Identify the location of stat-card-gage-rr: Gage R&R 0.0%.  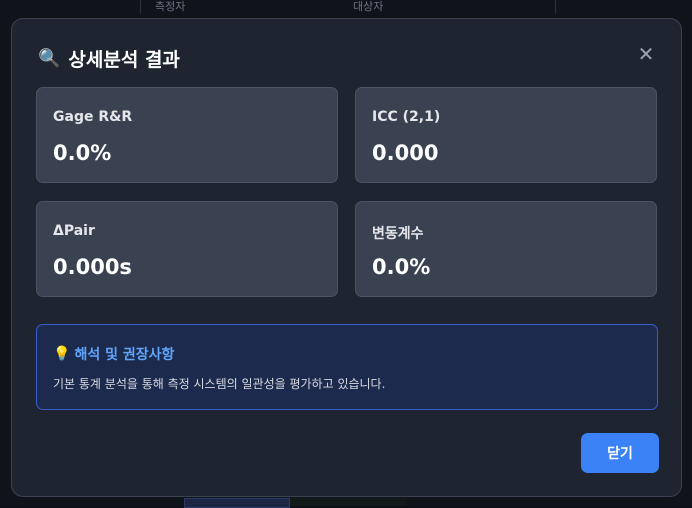
(187, 135).